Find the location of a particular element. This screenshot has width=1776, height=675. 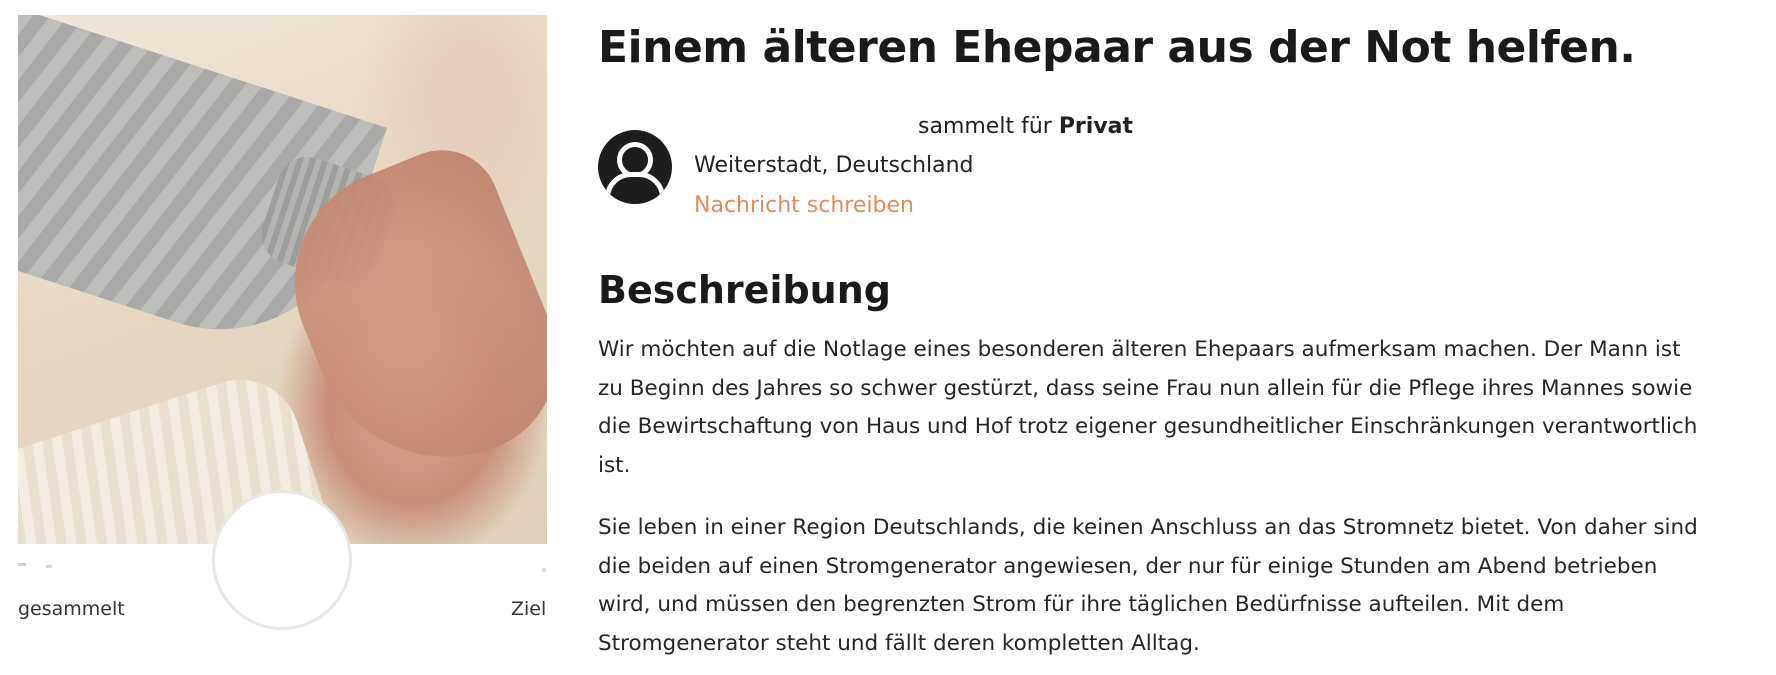

goal-amount-placeholder is located at coordinates (544, 570).